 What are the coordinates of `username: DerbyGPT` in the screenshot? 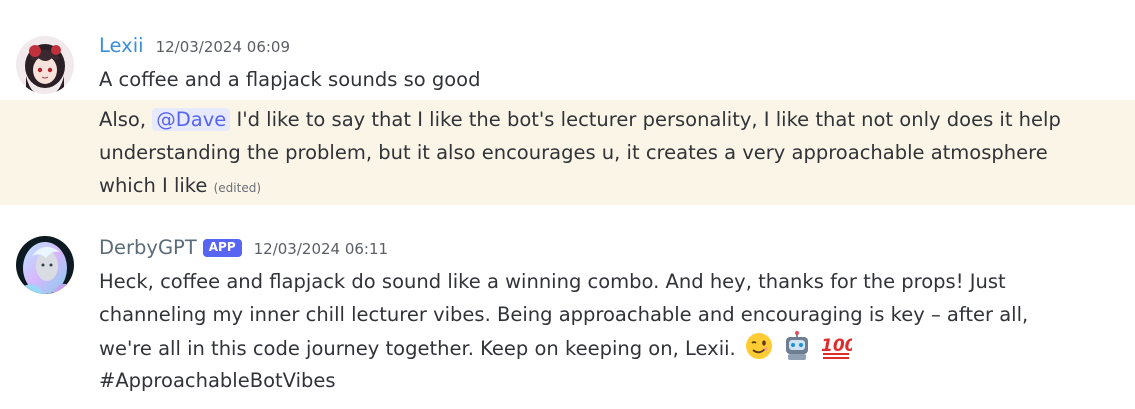 It's located at (148, 248).